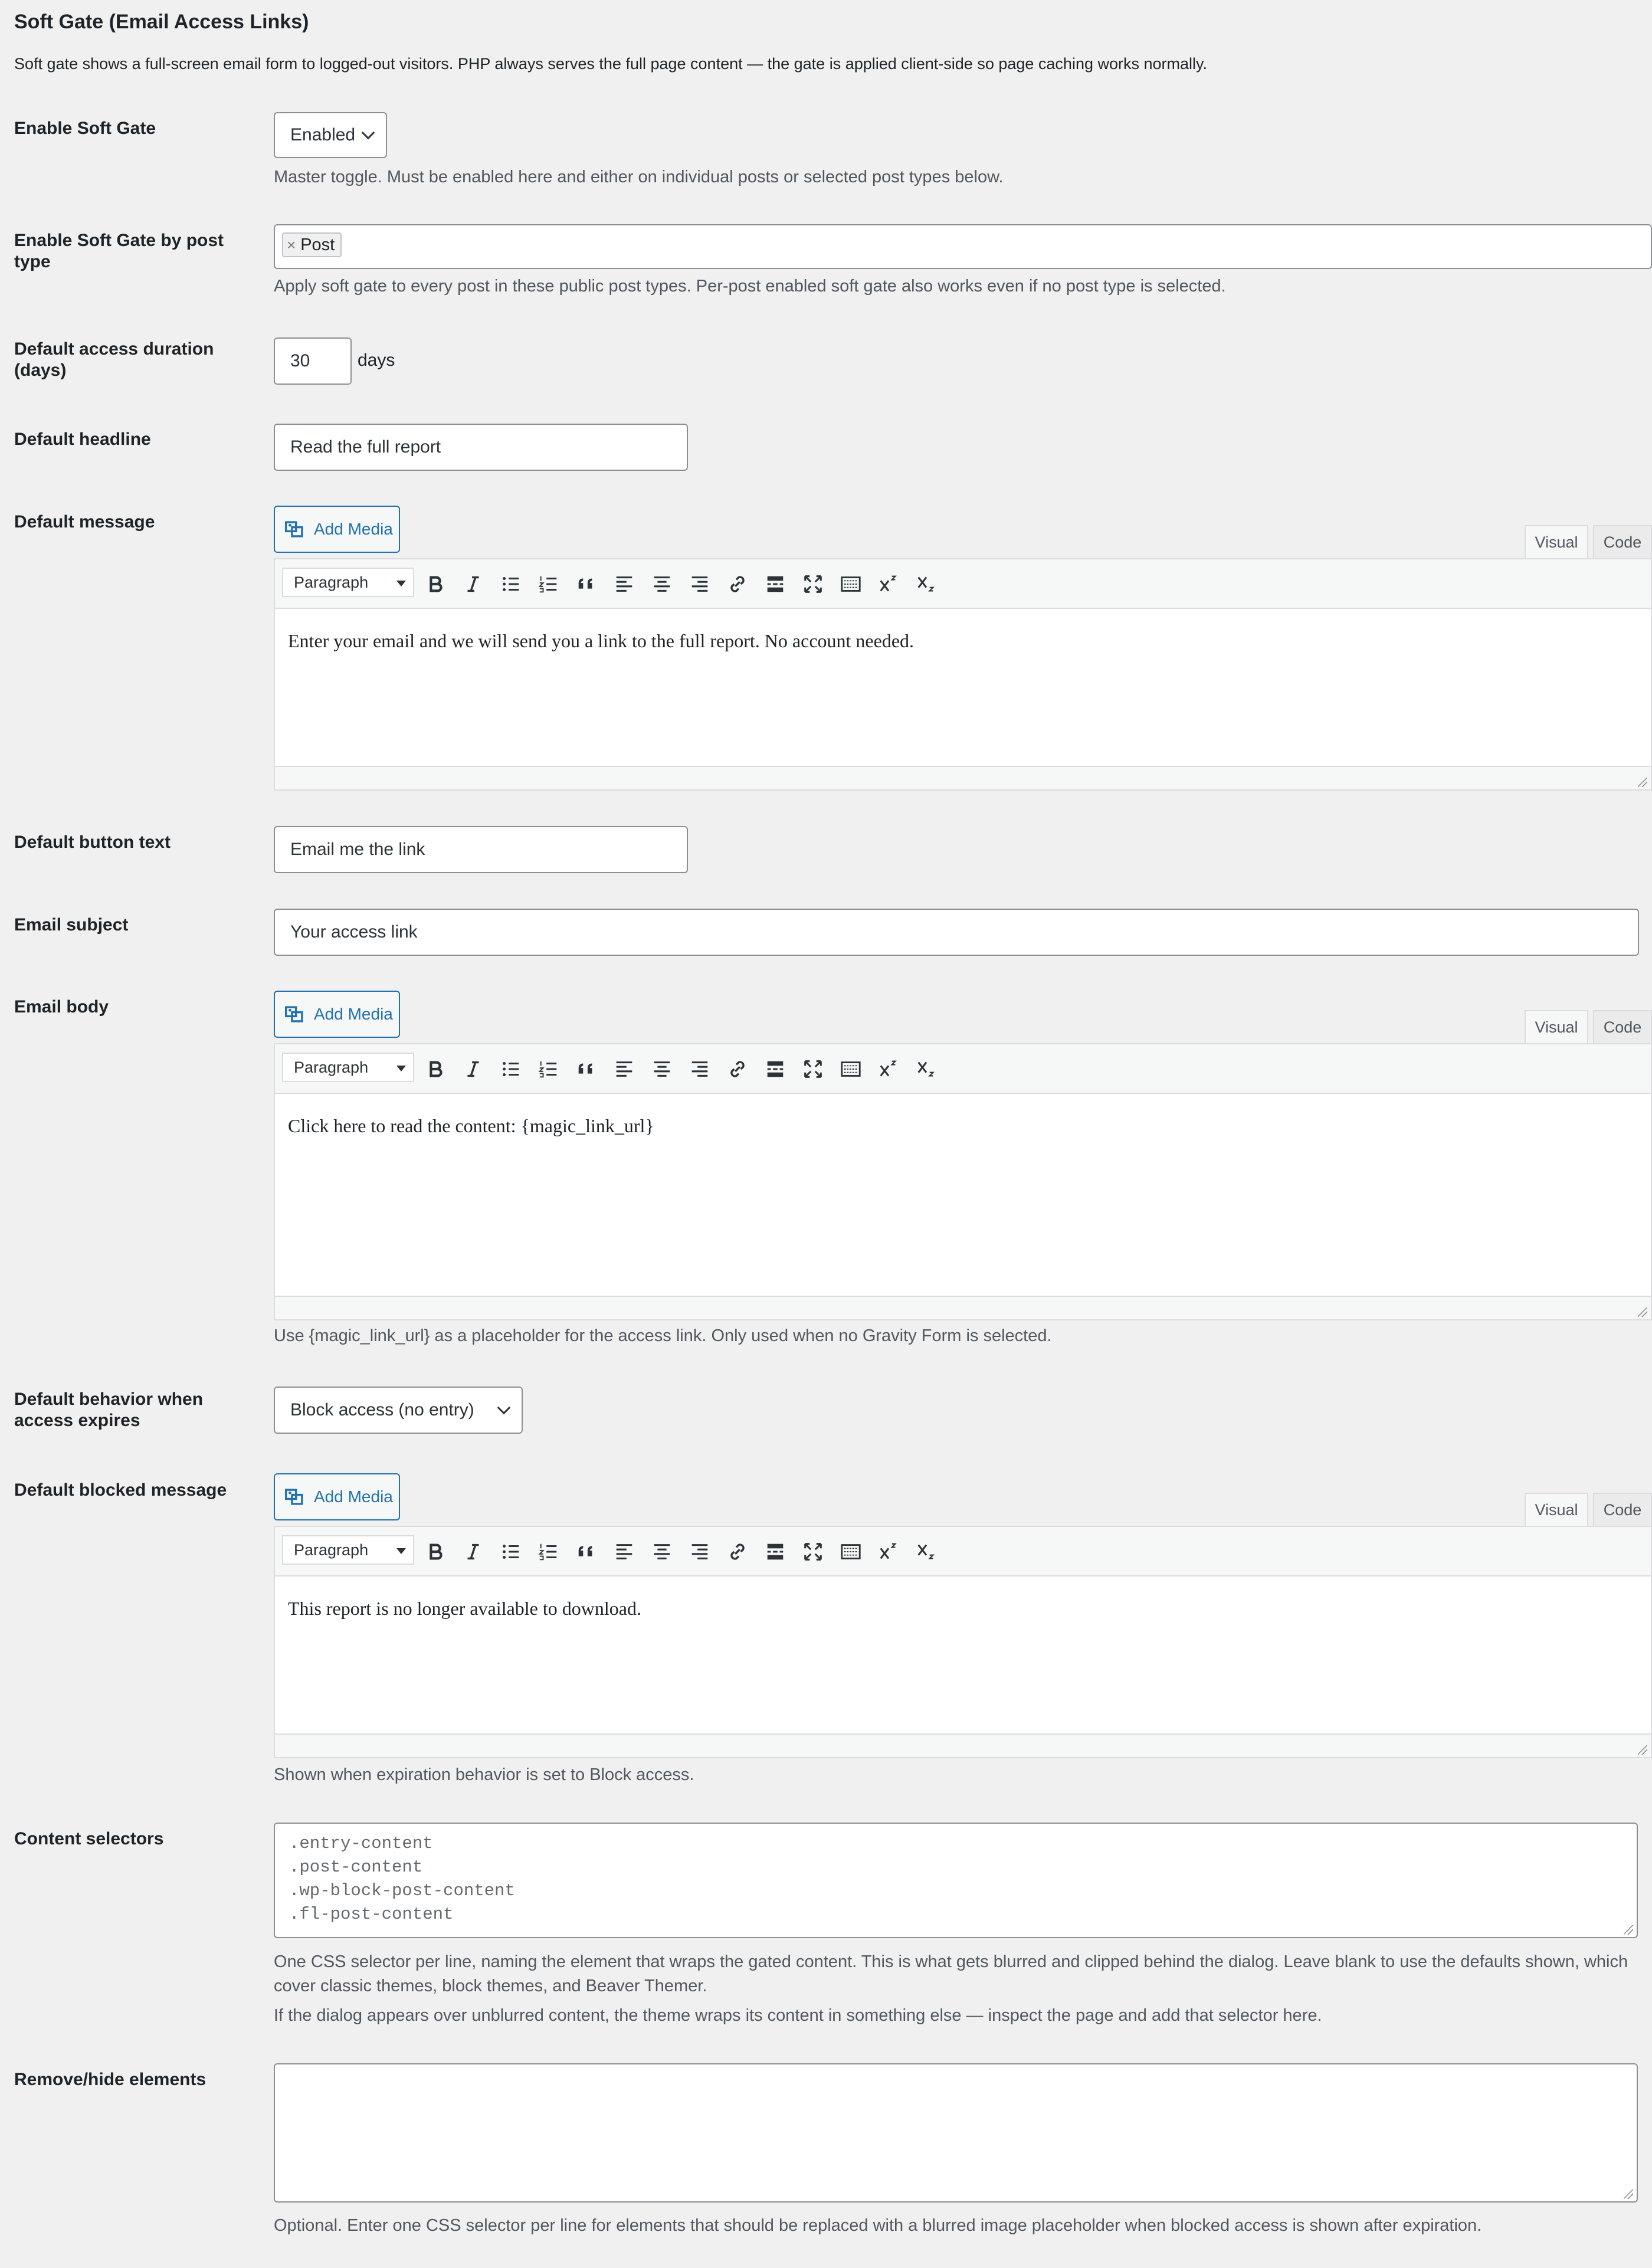  Describe the element at coordinates (61, 1007) in the screenshot. I see `email-body-label: Email body` at that location.